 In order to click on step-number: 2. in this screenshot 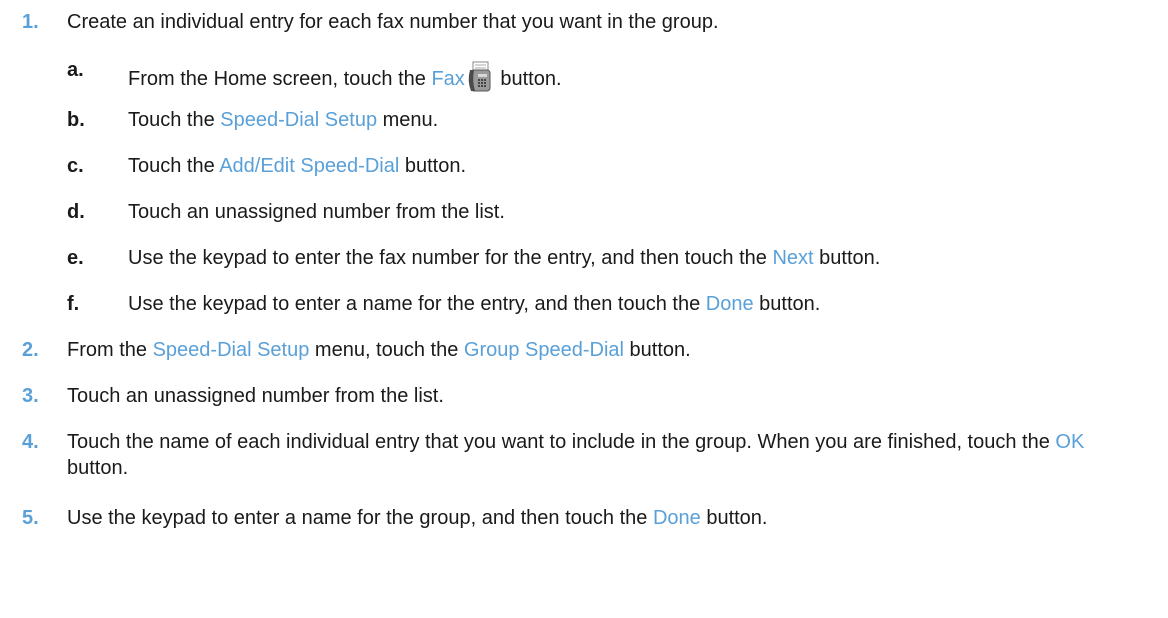, I will do `click(30, 350)`.